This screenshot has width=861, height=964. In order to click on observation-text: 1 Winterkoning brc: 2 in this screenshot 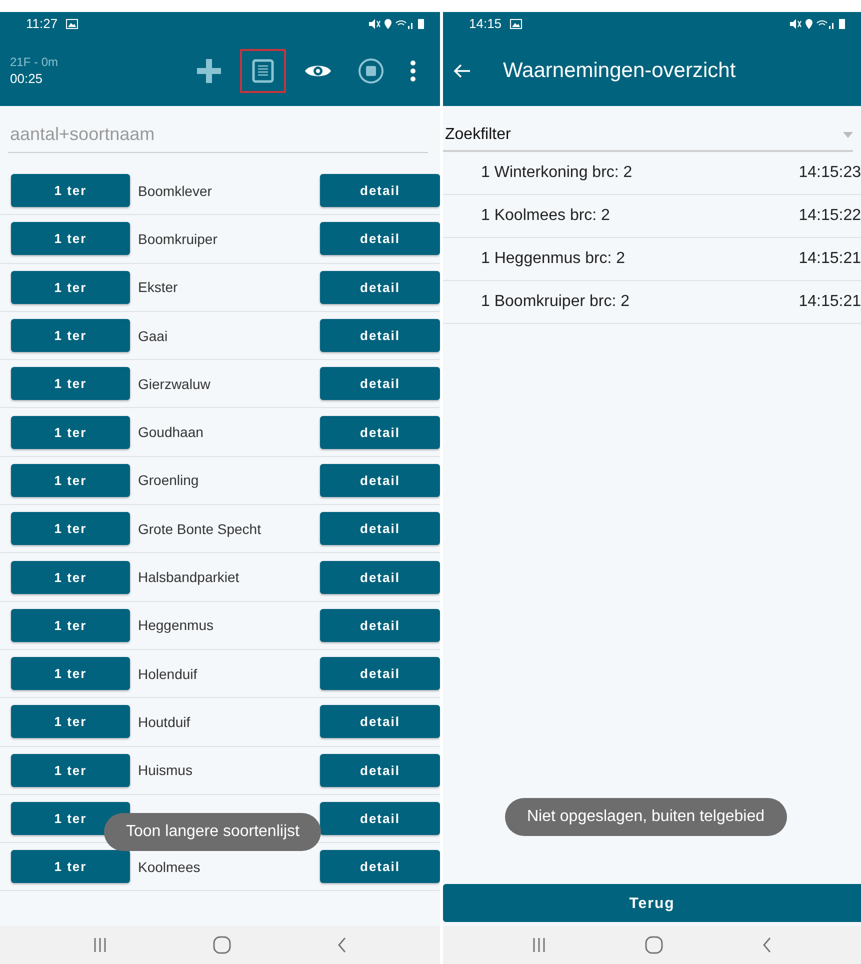, I will do `click(556, 173)`.